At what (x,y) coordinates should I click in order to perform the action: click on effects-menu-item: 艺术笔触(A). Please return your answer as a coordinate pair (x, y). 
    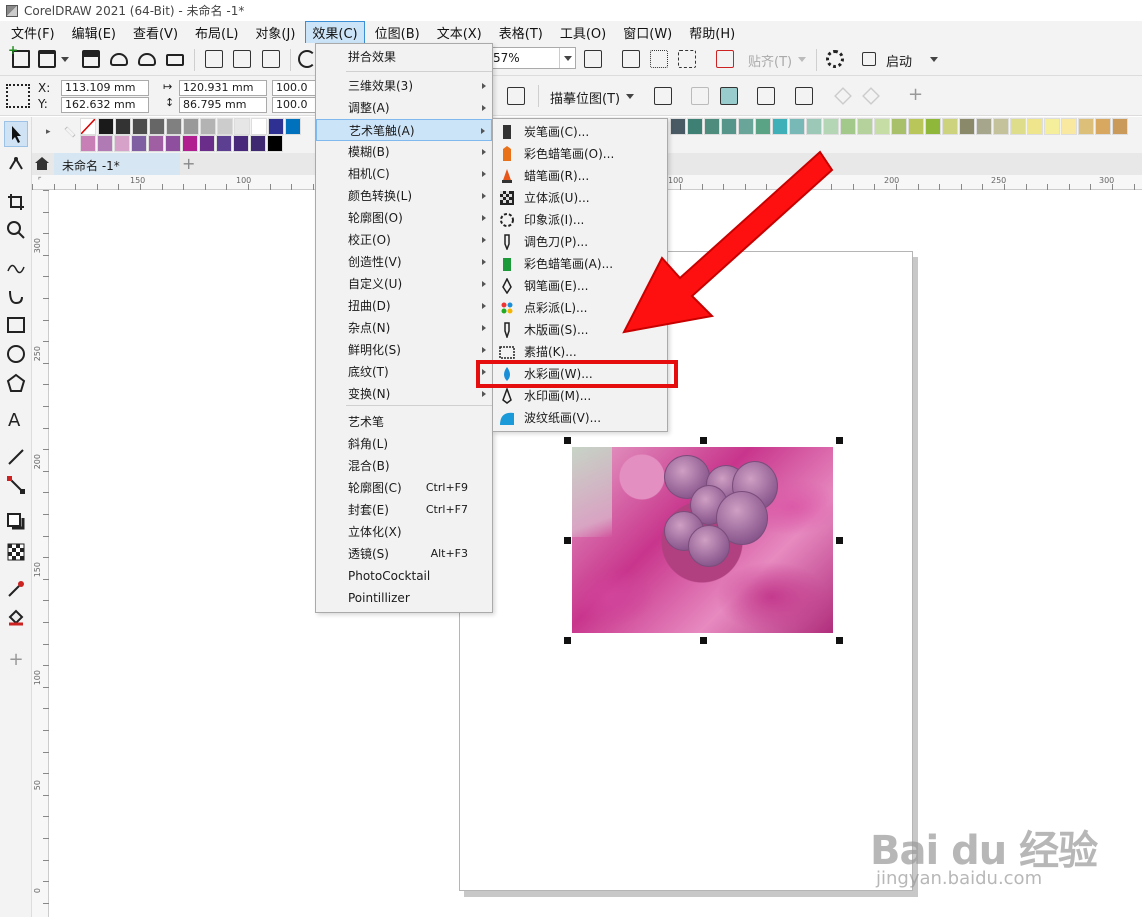
    Looking at the image, I should click on (404, 130).